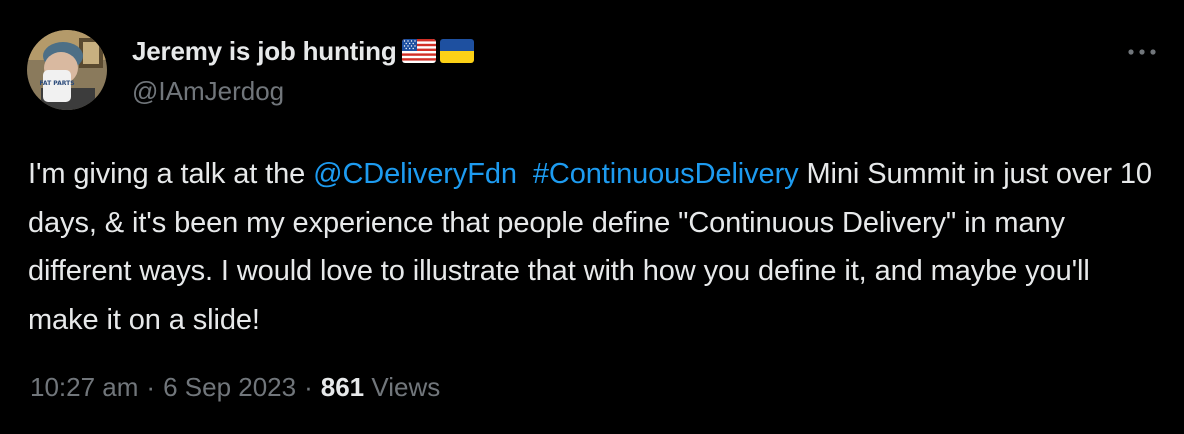 This screenshot has width=1184, height=434. Describe the element at coordinates (208, 91) in the screenshot. I see `user-handle: @IAmJerdog` at that location.